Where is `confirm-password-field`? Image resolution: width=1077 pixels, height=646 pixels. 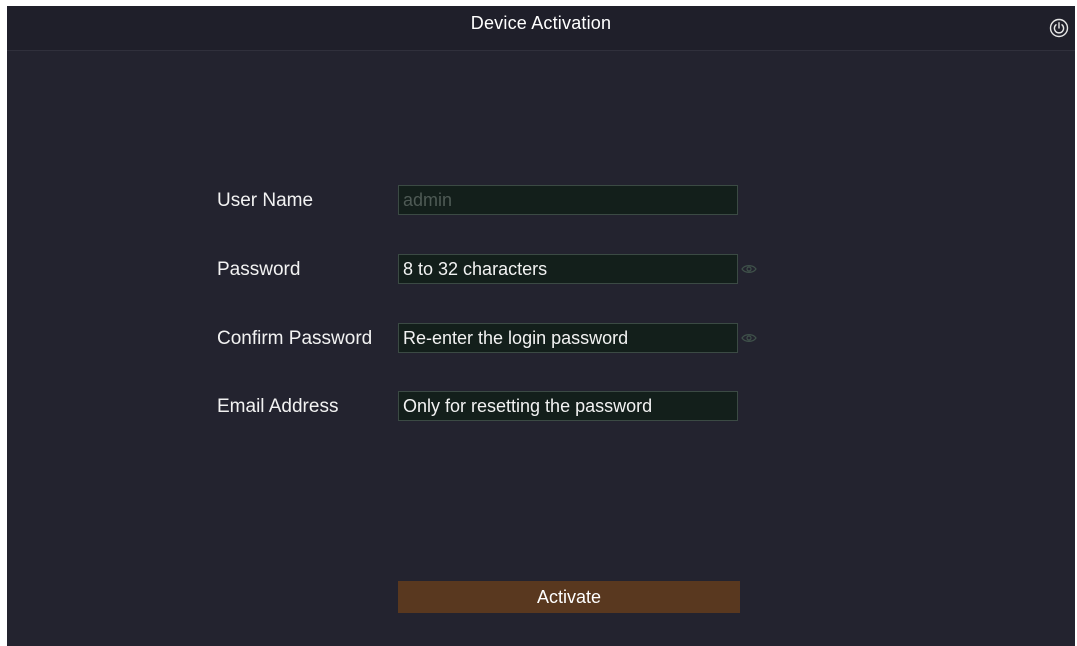
confirm-password-field is located at coordinates (568, 338).